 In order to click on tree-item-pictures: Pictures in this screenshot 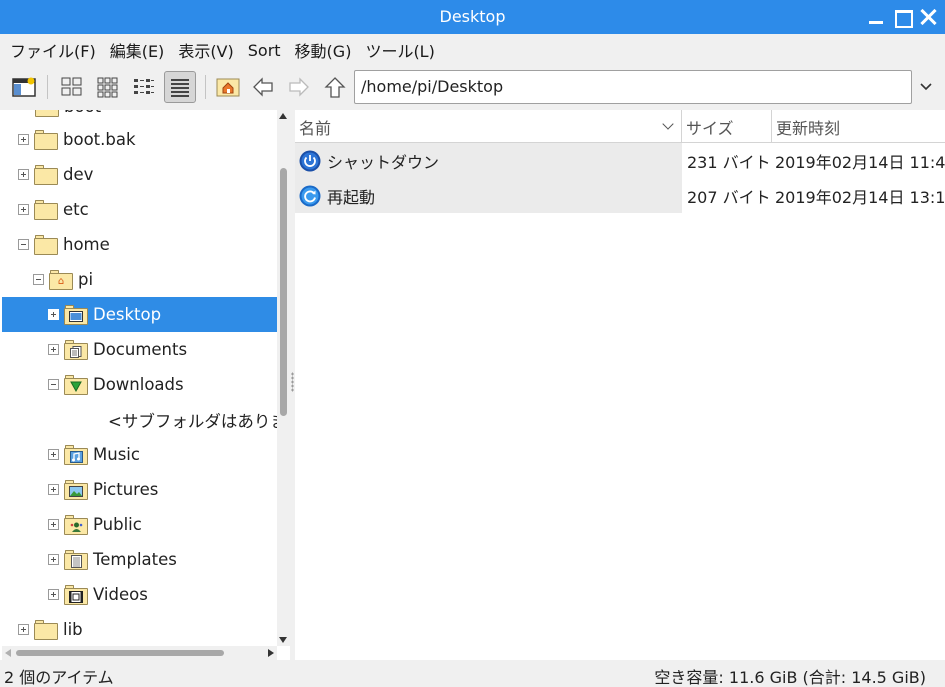, I will do `click(139, 489)`.